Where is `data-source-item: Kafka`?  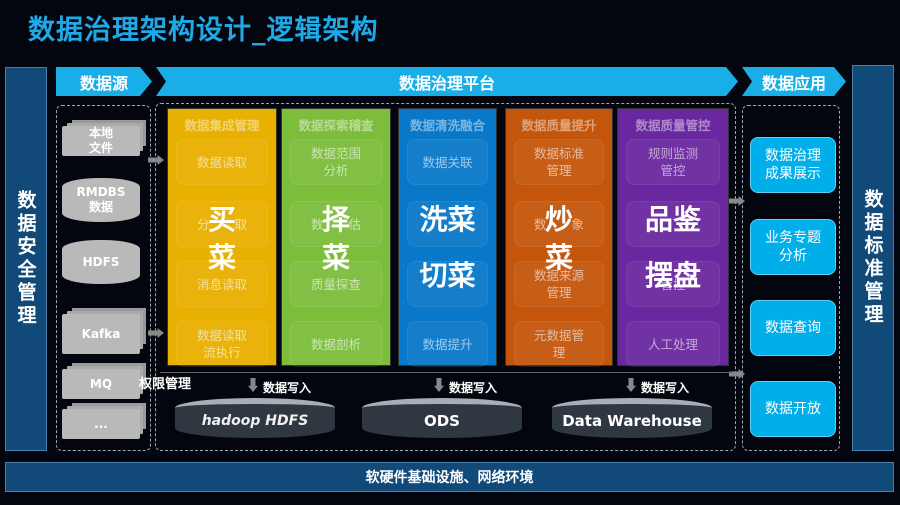
data-source-item: Kafka is located at coordinates (101, 334).